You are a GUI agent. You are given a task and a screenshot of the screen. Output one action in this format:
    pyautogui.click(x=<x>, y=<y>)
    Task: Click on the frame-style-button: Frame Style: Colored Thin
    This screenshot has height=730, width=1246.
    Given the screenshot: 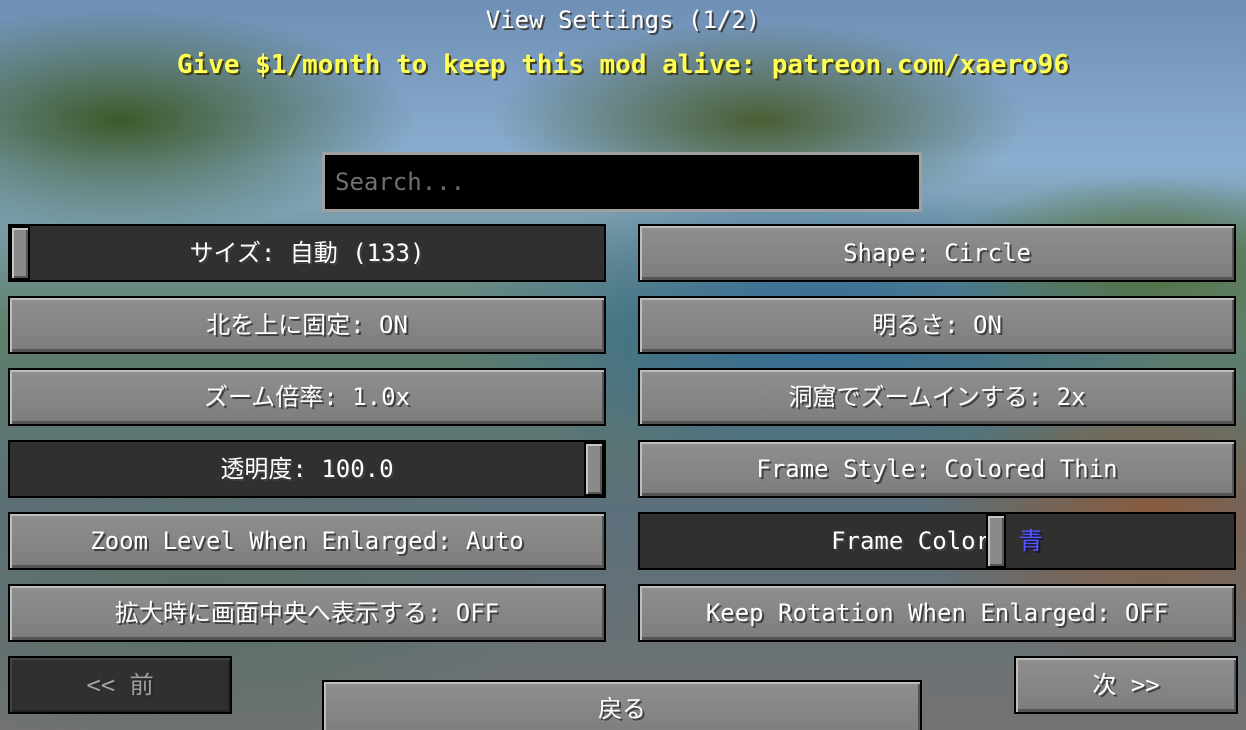 What is the action you would take?
    pyautogui.click(x=937, y=469)
    